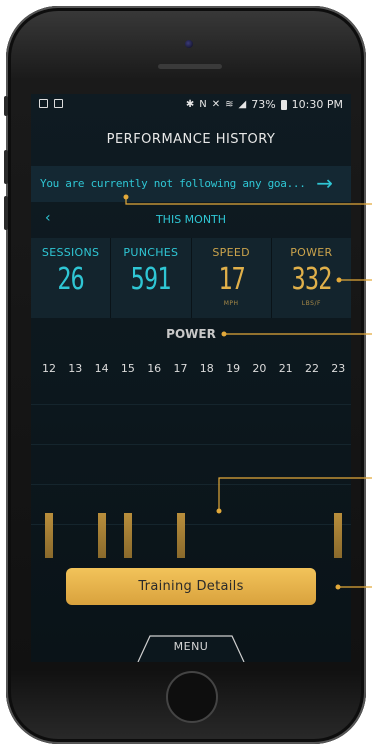 The image size is (372, 746). I want to click on signal-icon: ◢, so click(242, 104).